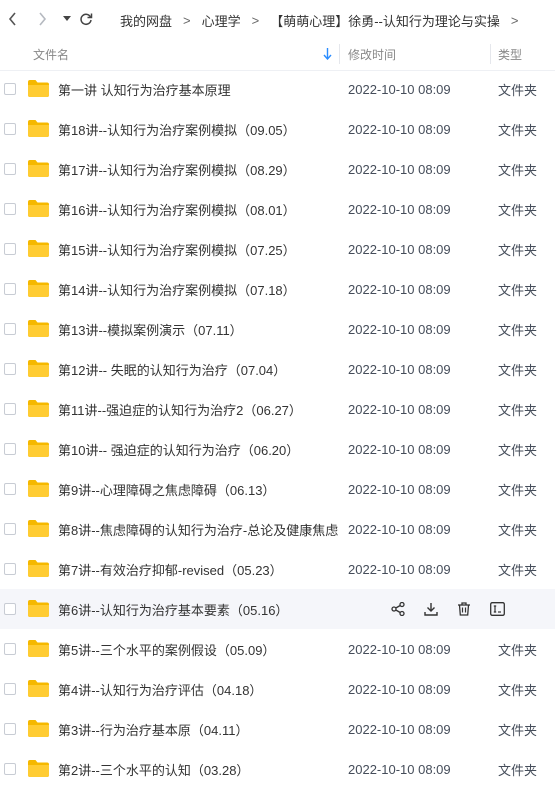  Describe the element at coordinates (51, 54) in the screenshot. I see `header-name: 文件名` at that location.